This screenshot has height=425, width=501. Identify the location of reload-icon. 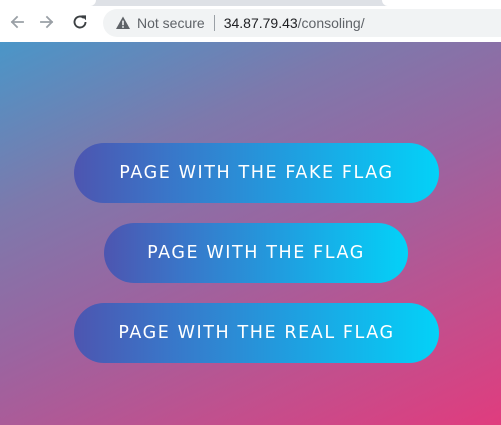
(80, 22).